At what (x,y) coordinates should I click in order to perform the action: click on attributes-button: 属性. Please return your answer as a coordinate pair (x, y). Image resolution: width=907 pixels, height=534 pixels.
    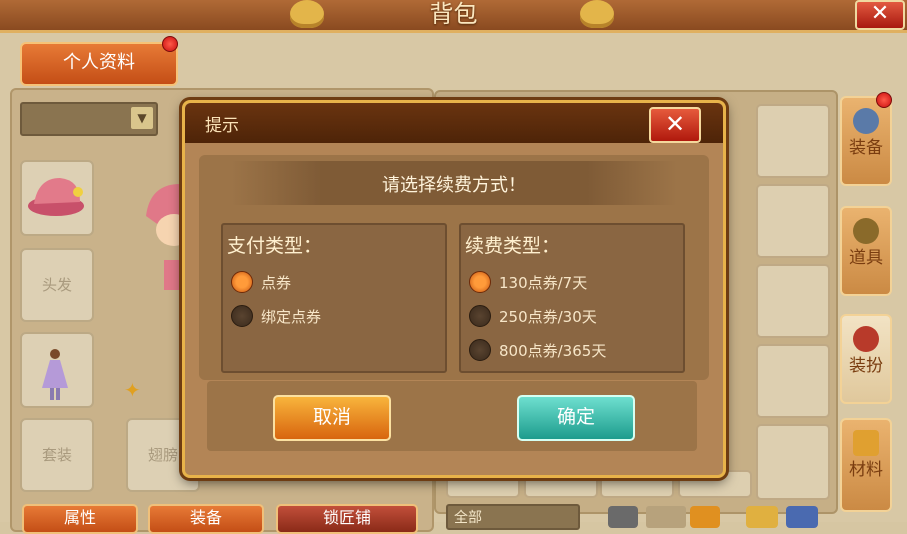
    Looking at the image, I should click on (80, 519).